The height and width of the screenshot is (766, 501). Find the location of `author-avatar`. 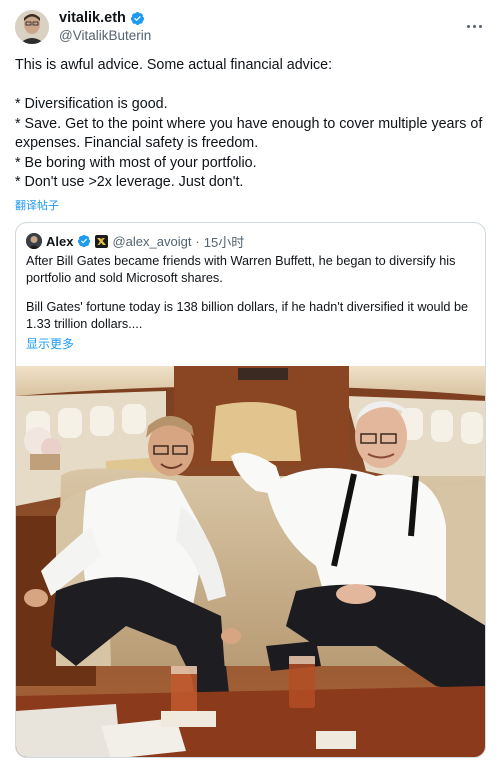

author-avatar is located at coordinates (32, 27).